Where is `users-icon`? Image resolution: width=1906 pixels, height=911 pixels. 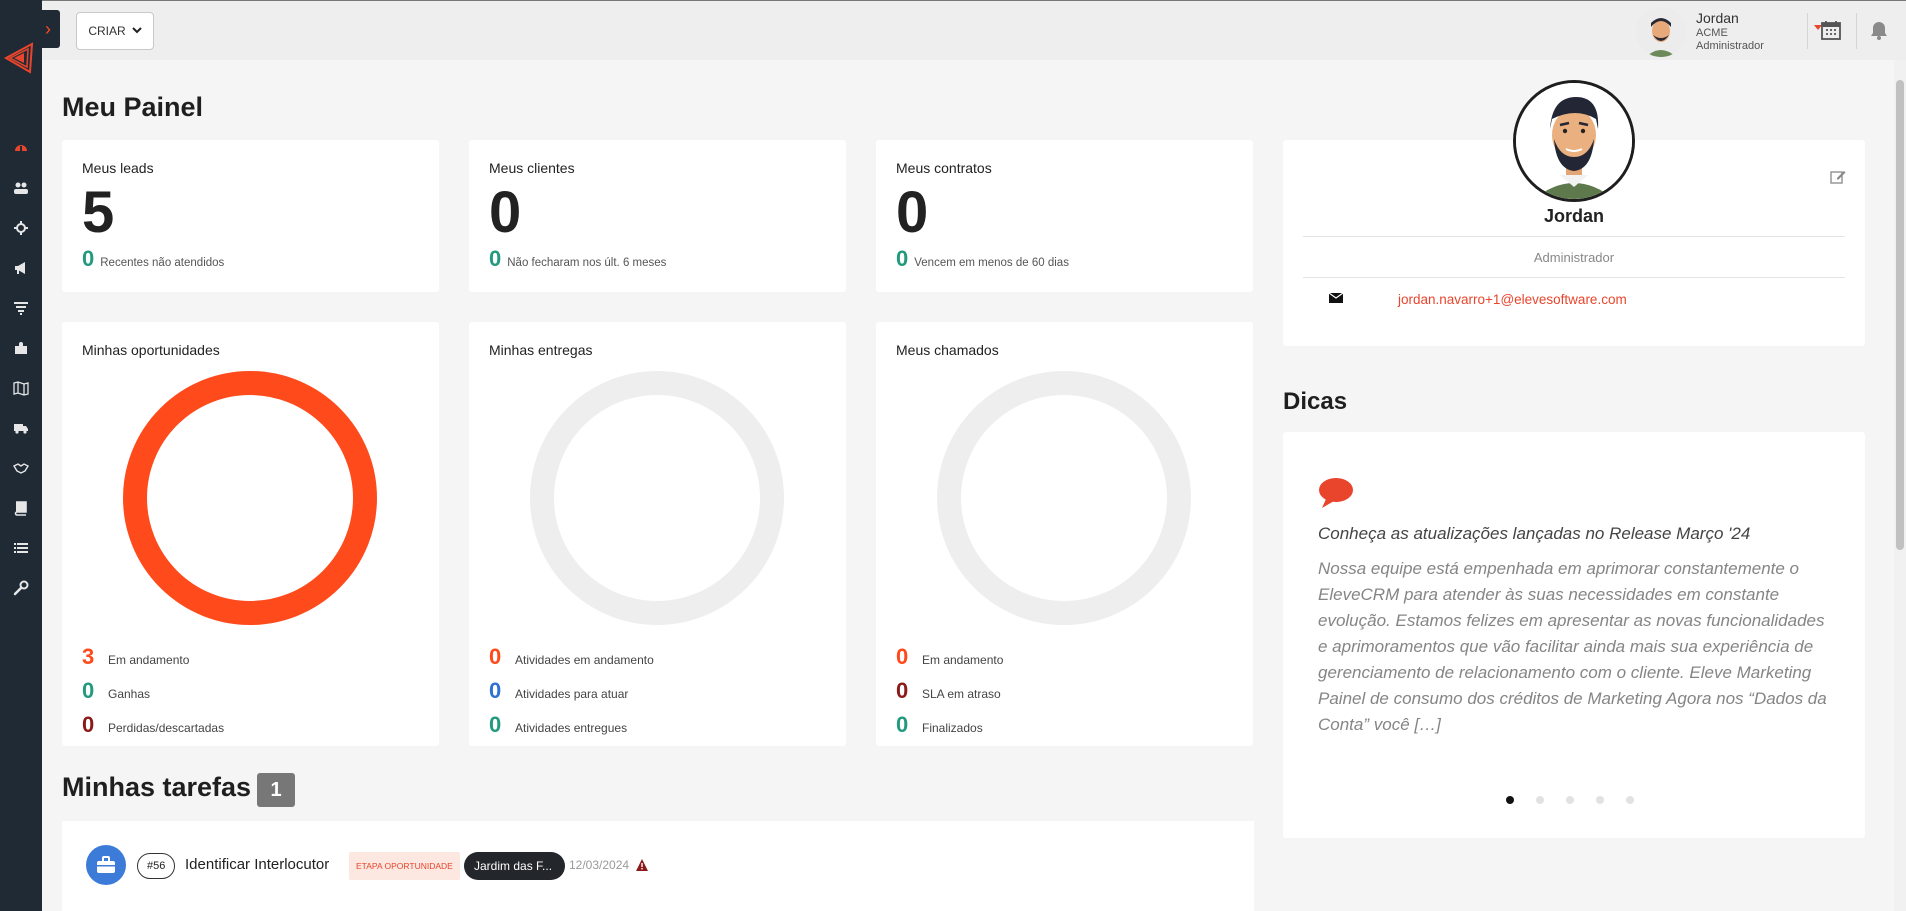 users-icon is located at coordinates (21, 188).